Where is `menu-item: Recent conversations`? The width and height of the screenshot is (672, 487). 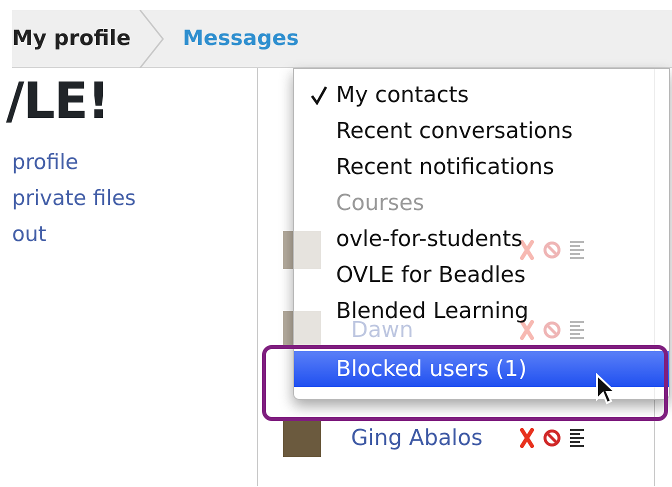 menu-item: Recent conversations is located at coordinates (481, 131).